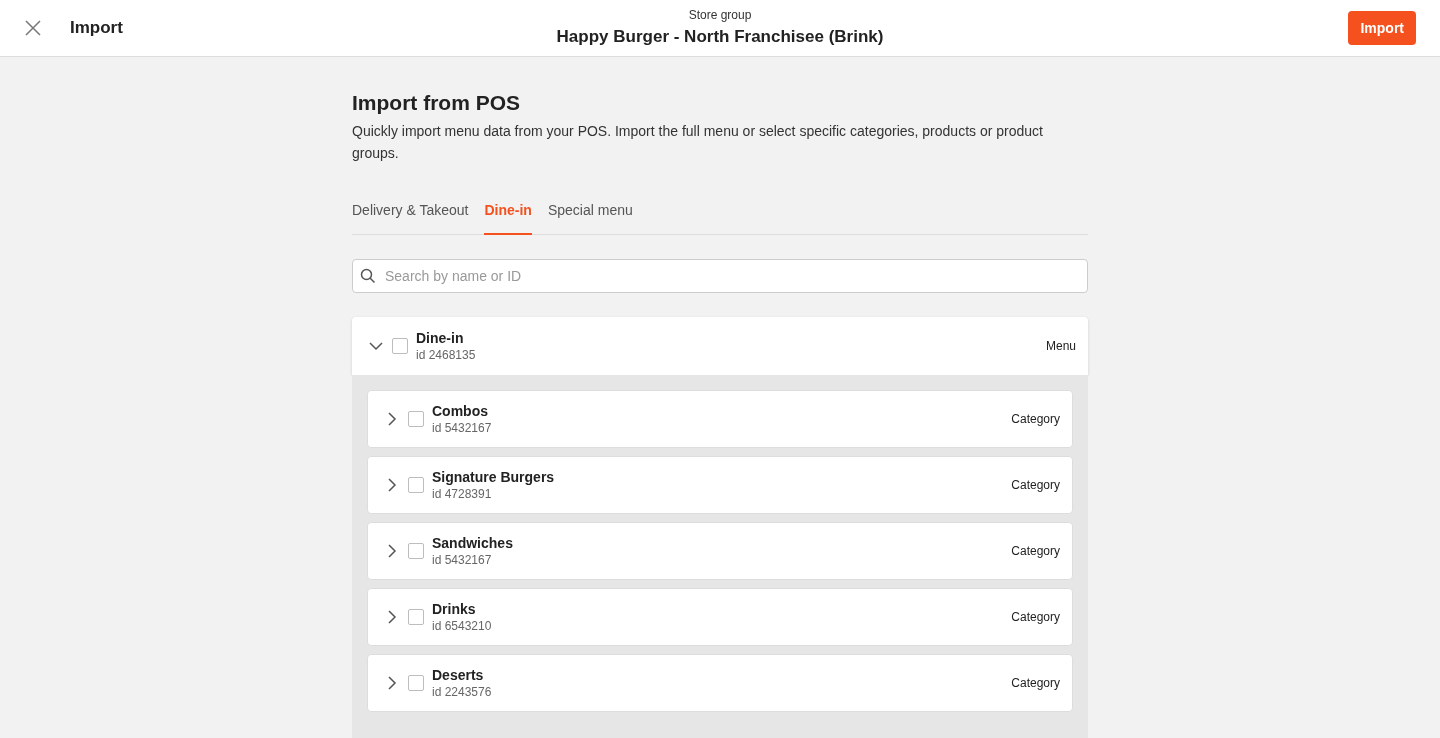  Describe the element at coordinates (720, 617) in the screenshot. I see `category-row: Drinks id 6543210 Category` at that location.